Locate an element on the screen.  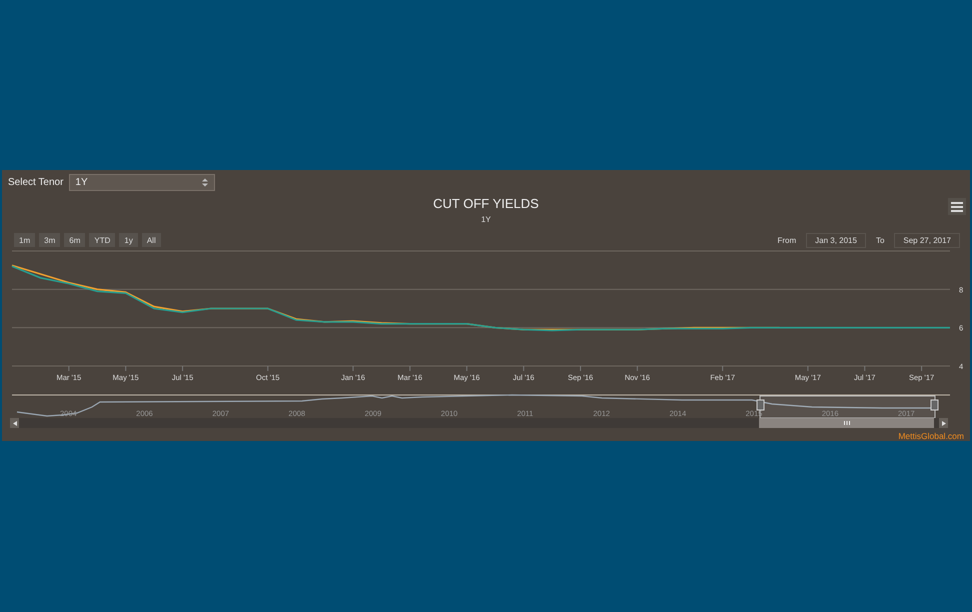
from-date-field: Jan 3, 2015 is located at coordinates (836, 240).